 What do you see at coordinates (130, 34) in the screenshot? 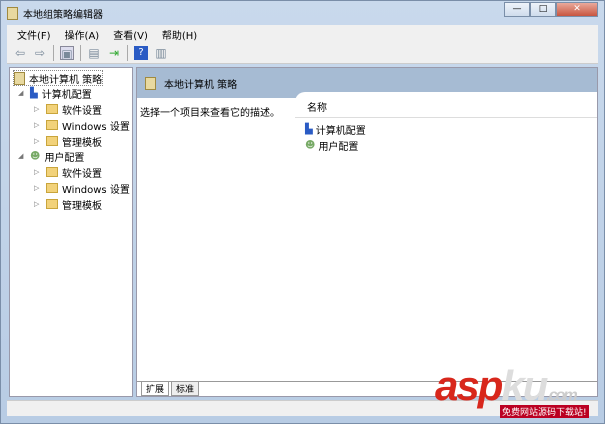
I see `menu-view: 查看(V)` at bounding box center [130, 34].